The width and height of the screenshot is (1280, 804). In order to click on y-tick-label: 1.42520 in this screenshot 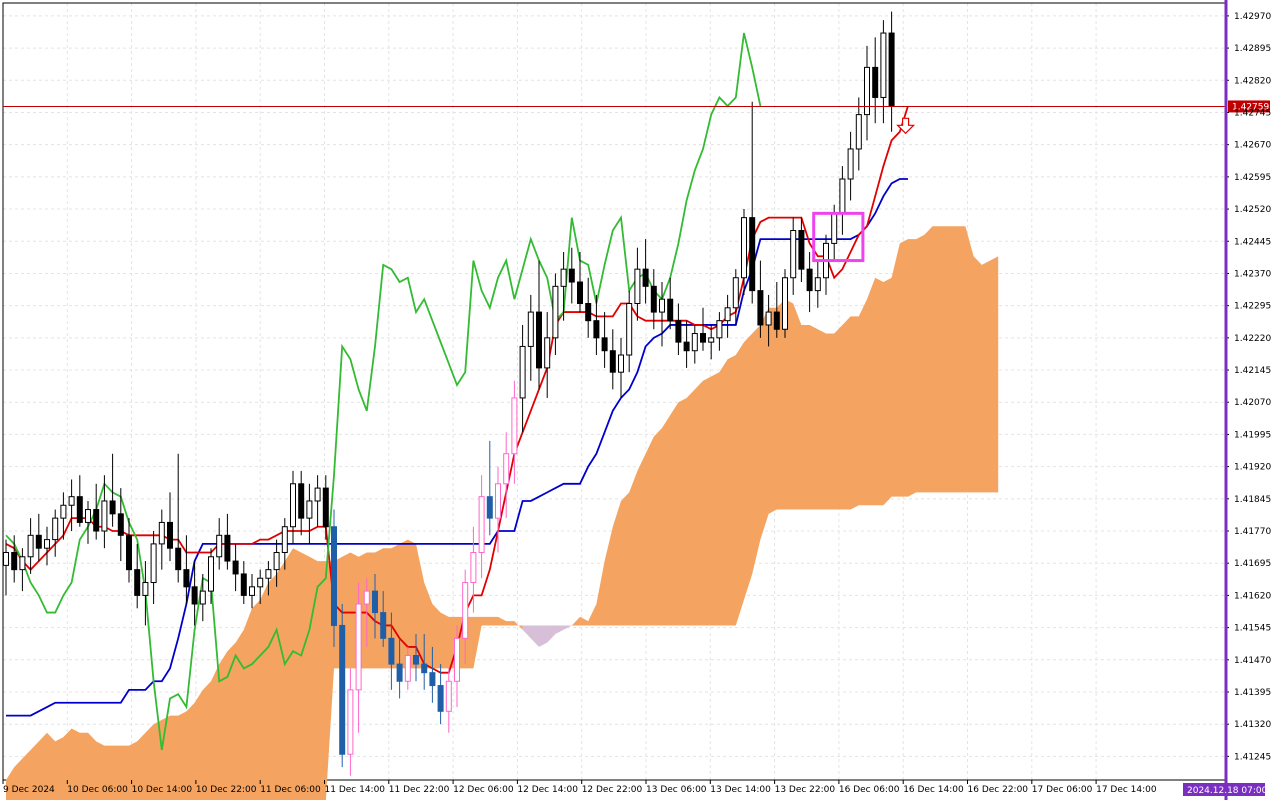, I will do `click(1252, 210)`.